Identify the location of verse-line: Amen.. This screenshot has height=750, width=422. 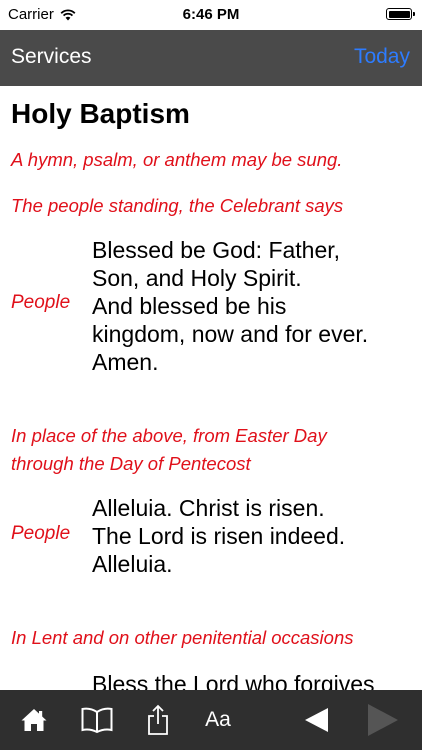
(125, 362).